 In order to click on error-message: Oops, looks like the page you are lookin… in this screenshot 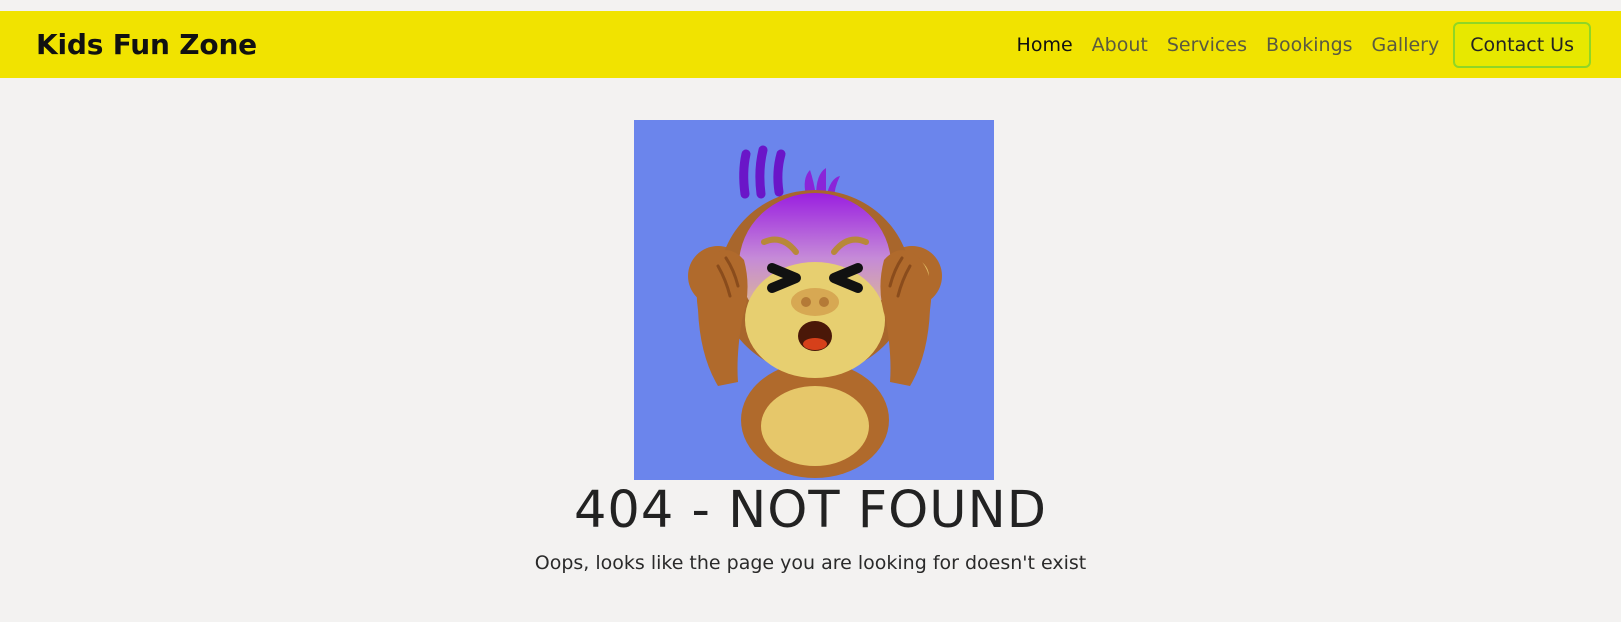, I will do `click(810, 563)`.